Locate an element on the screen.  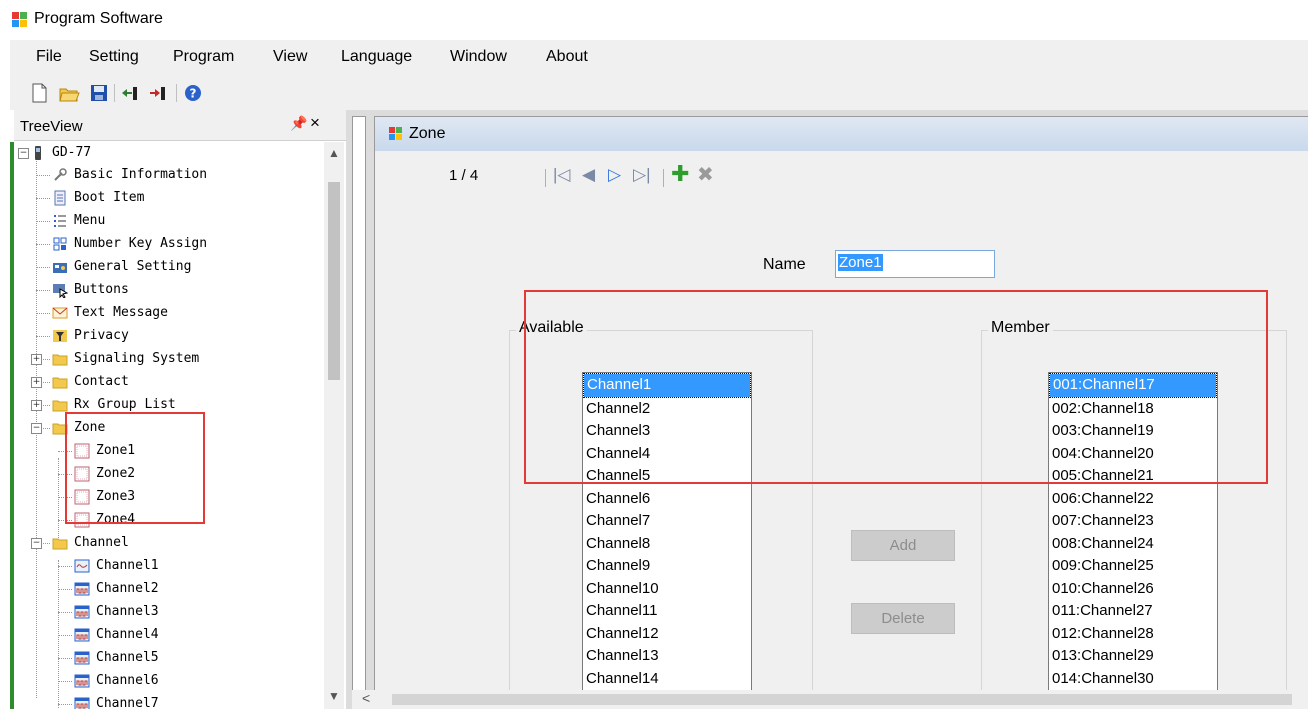
tree-node: Signaling System is located at coordinates (125, 359).